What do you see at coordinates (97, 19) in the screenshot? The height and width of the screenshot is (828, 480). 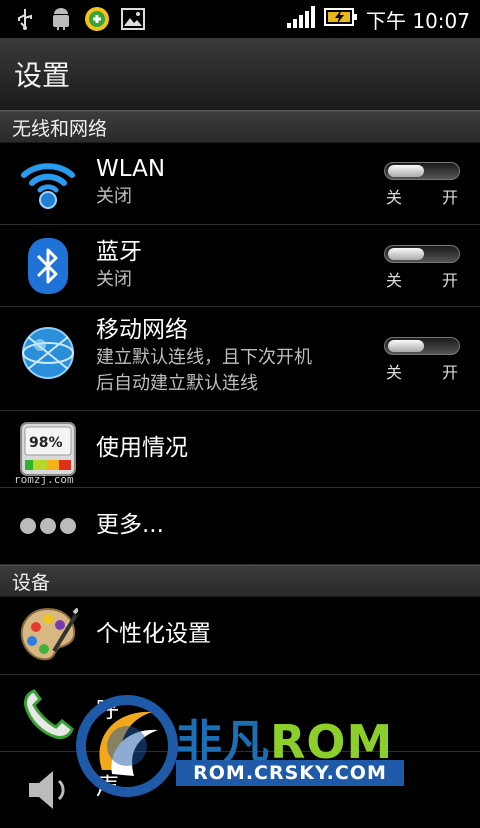 I see `app-notification-icon` at bounding box center [97, 19].